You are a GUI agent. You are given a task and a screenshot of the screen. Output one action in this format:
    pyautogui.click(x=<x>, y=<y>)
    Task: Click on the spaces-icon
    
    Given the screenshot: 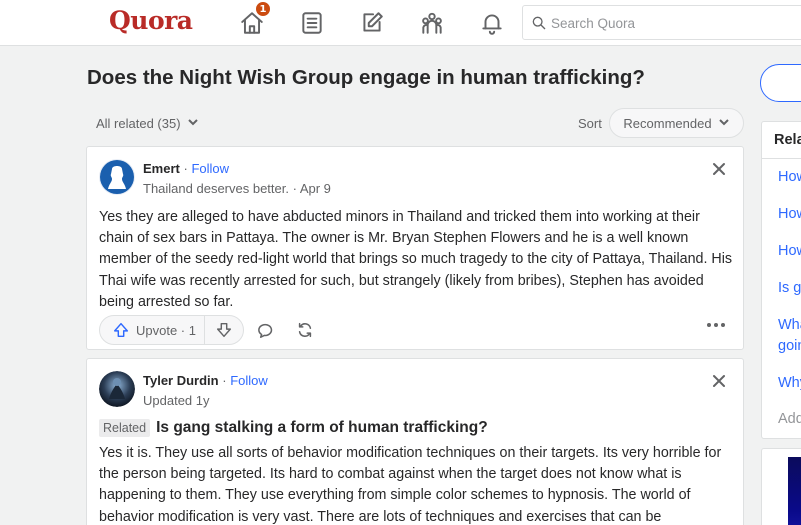 What is the action you would take?
    pyautogui.click(x=432, y=23)
    